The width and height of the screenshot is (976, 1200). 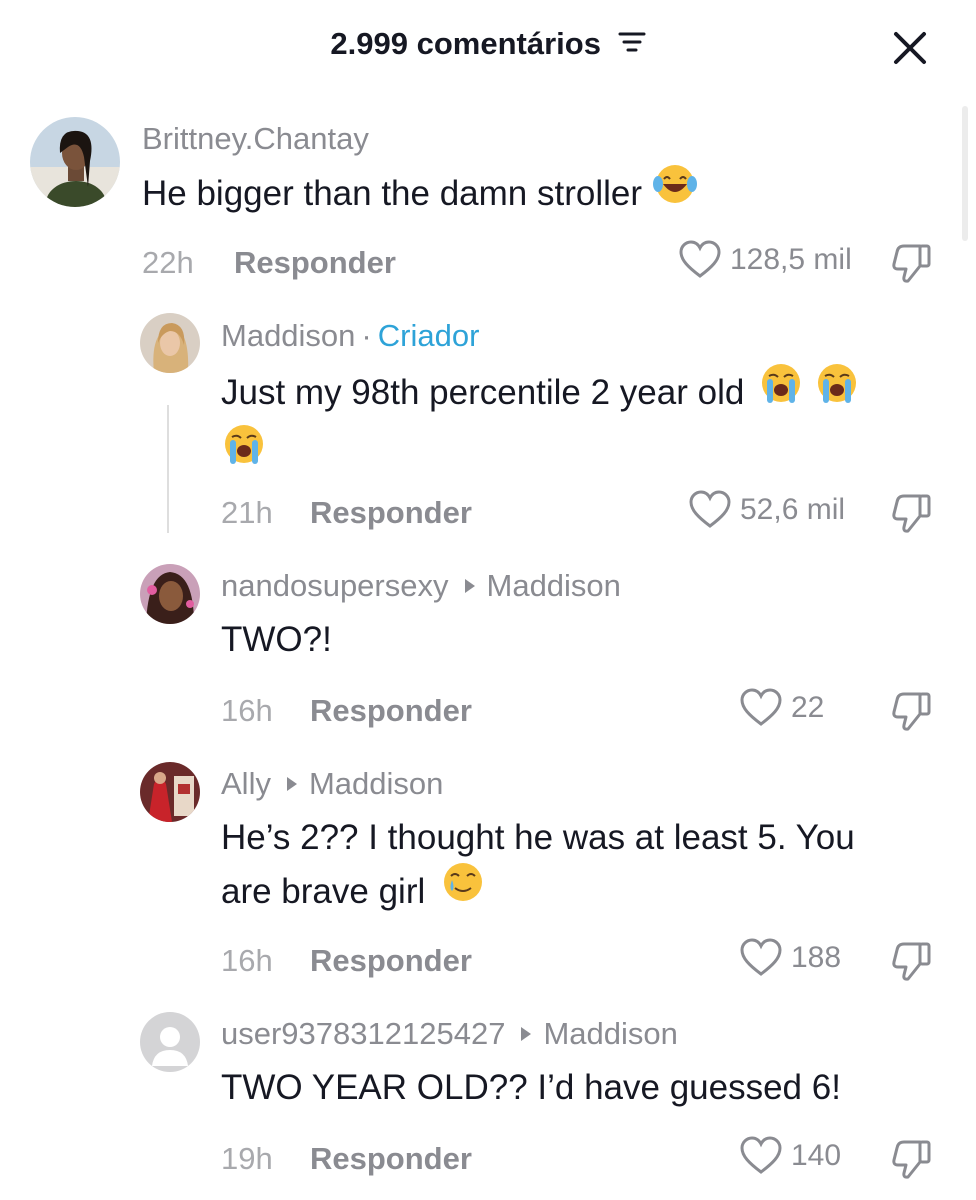 What do you see at coordinates (540, 425) in the screenshot?
I see `comment-text: Just my 98th percentile 2 year old` at bounding box center [540, 425].